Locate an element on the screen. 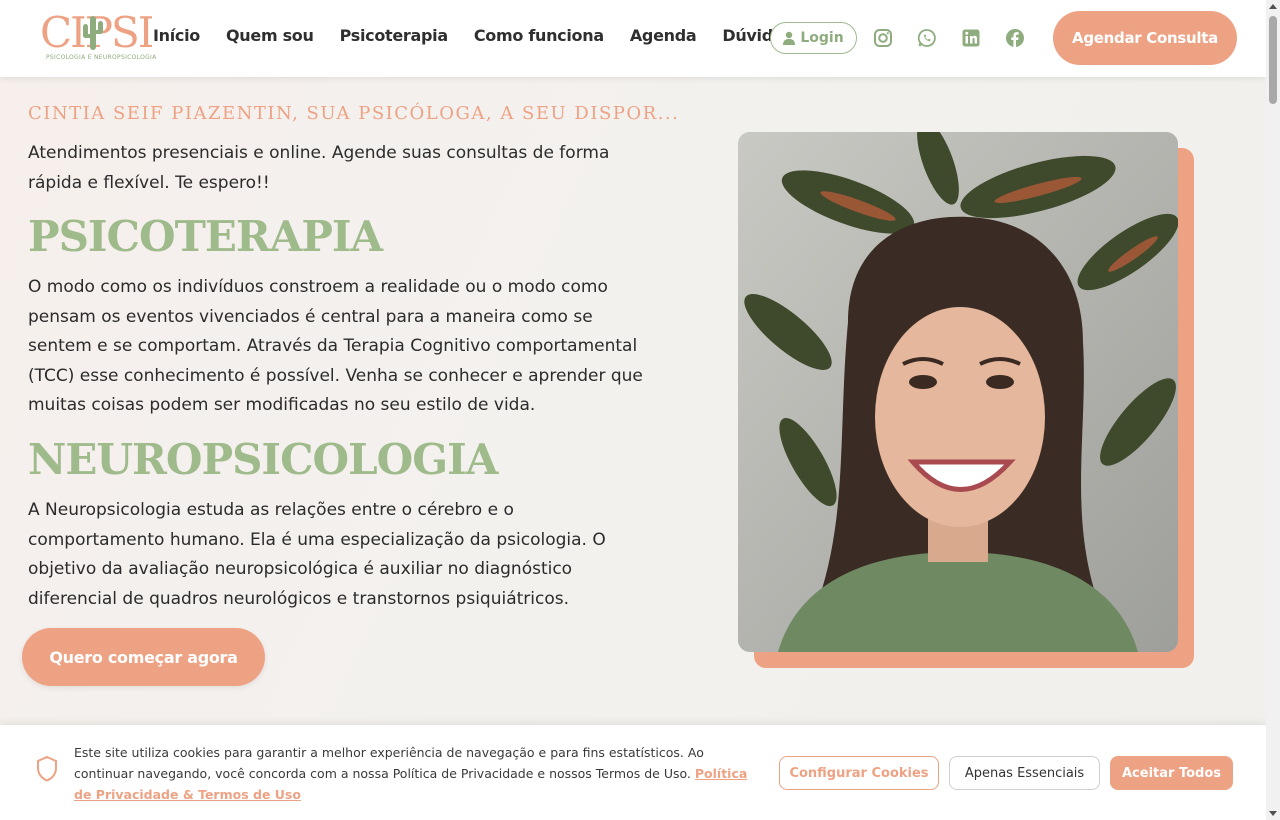 This screenshot has height=820, width=1280. shield-icon is located at coordinates (47, 768).